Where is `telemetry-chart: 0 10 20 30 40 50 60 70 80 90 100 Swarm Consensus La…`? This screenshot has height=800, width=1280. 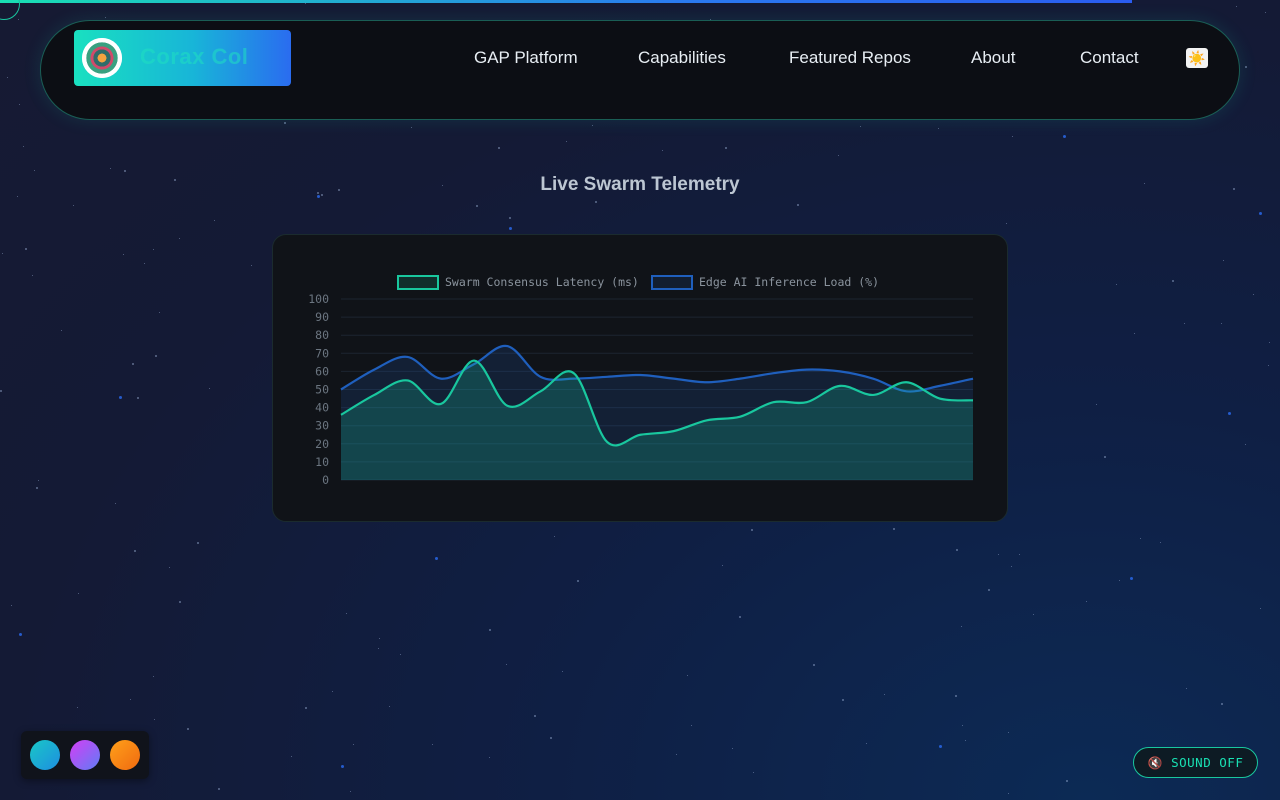
telemetry-chart: 0 10 20 30 40 50 60 70 80 90 100 Swarm Consensus La… is located at coordinates (641, 381).